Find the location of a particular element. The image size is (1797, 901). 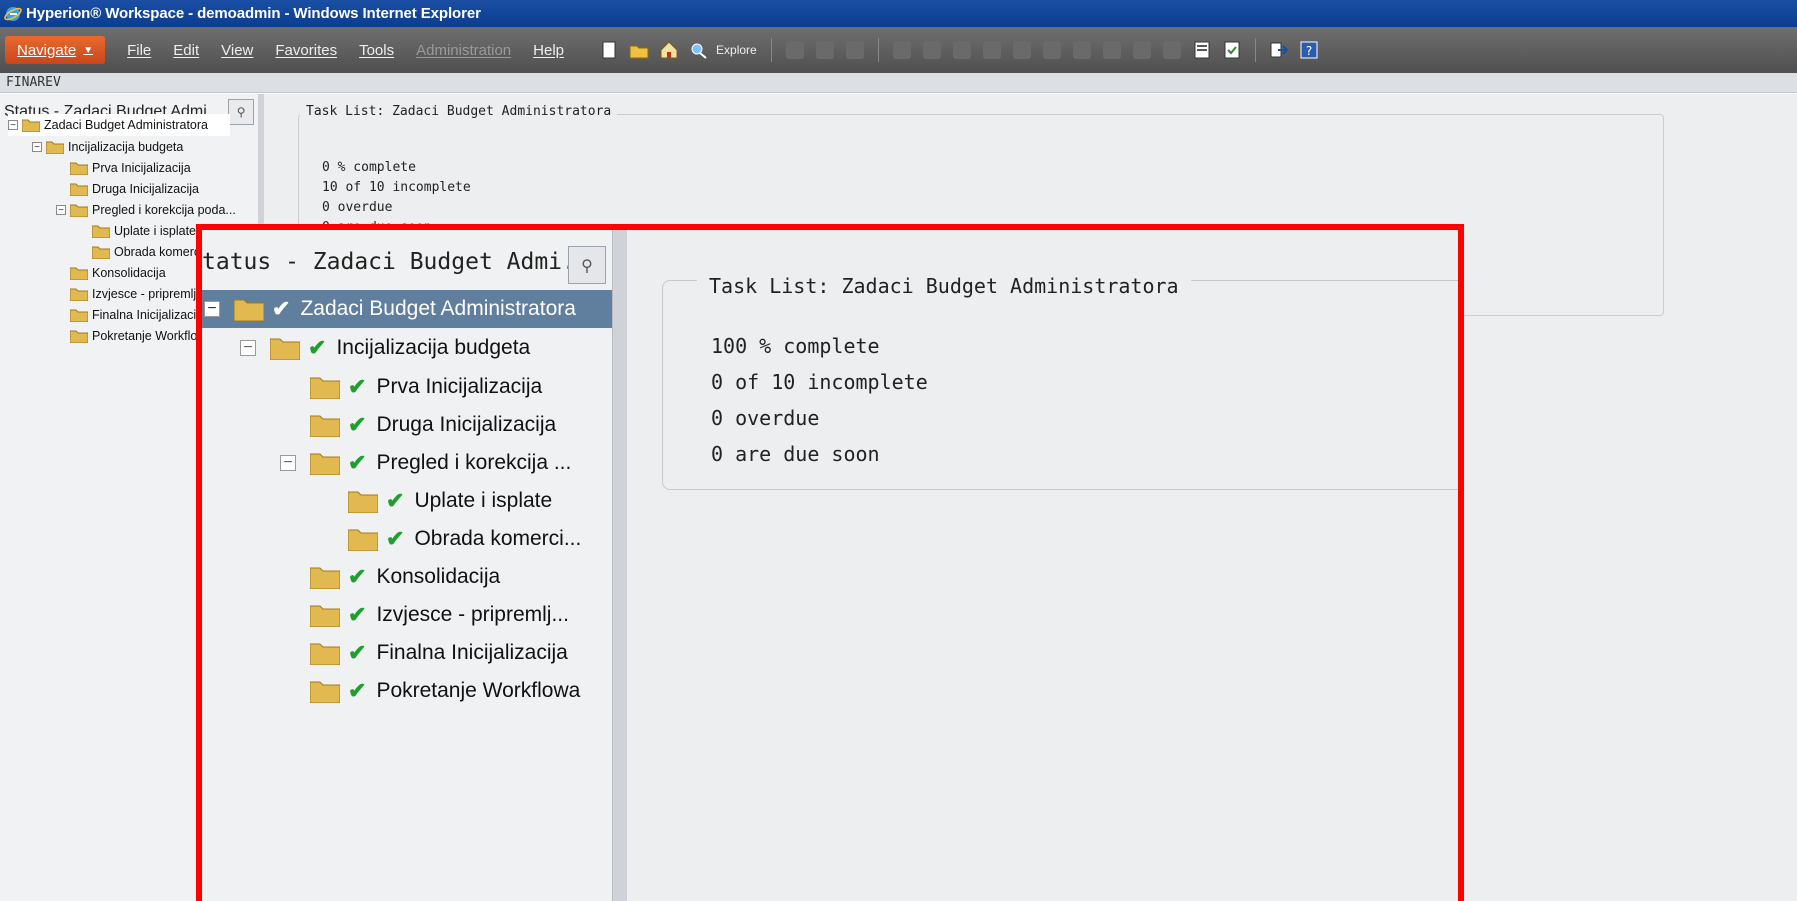

tree-item-druga: Druga Inicijalizacija is located at coordinates (134, 189).